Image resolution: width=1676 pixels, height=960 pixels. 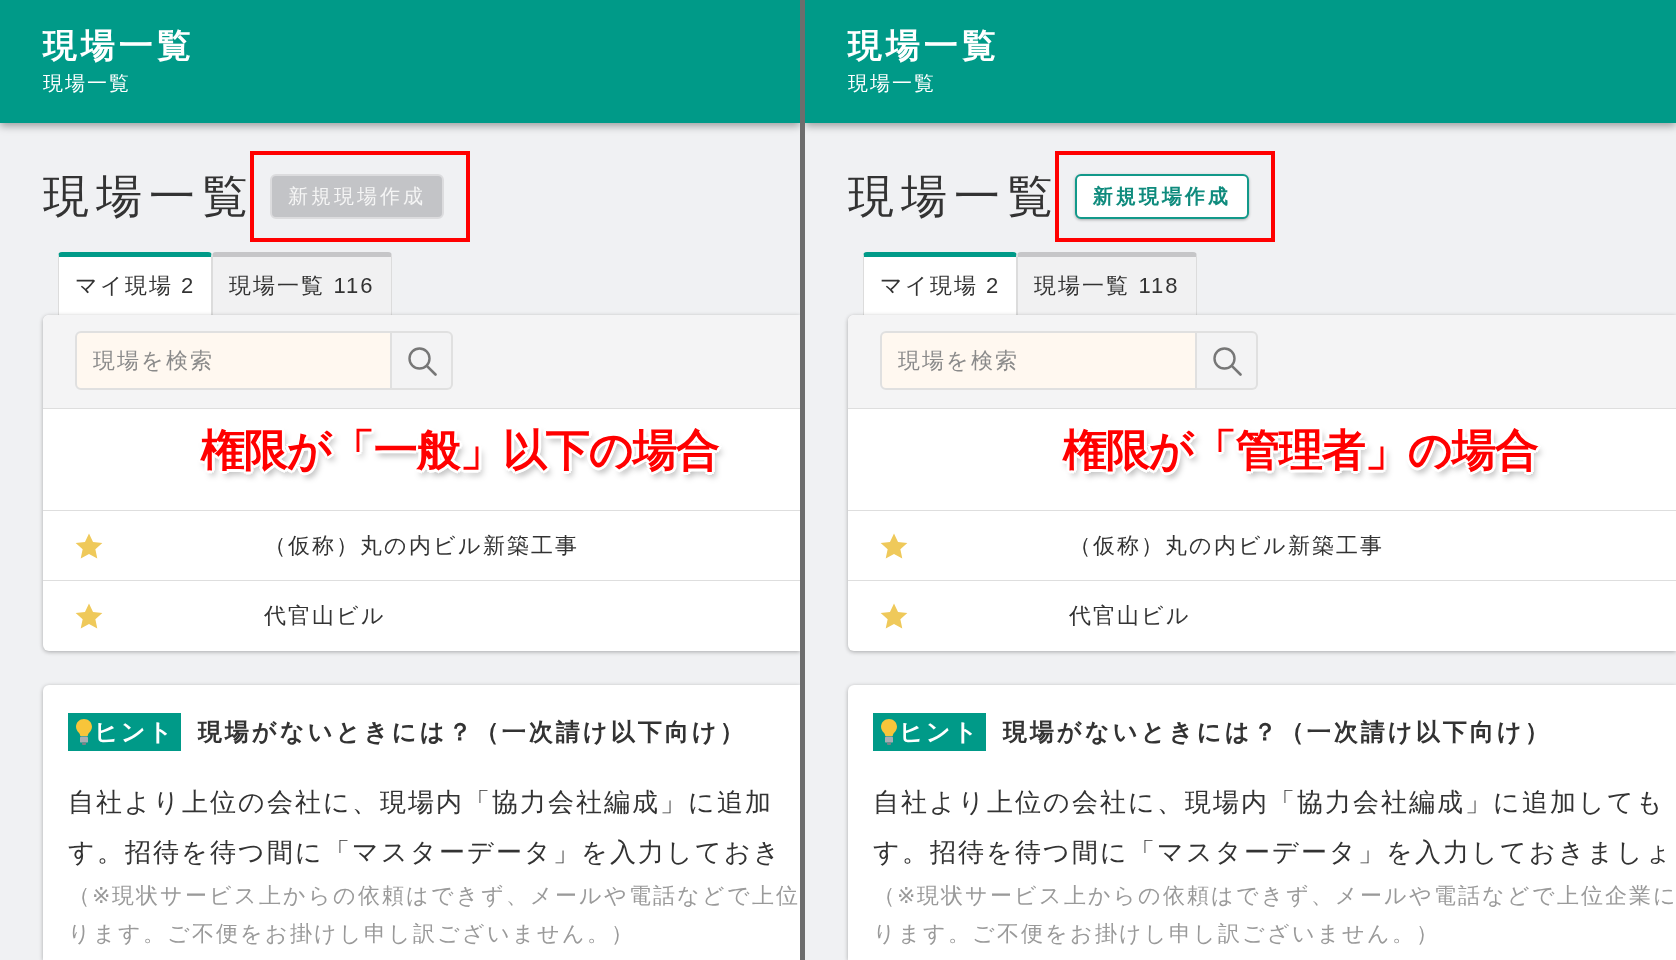 I want to click on create-site-button: 新規現場作成, so click(x=1162, y=196).